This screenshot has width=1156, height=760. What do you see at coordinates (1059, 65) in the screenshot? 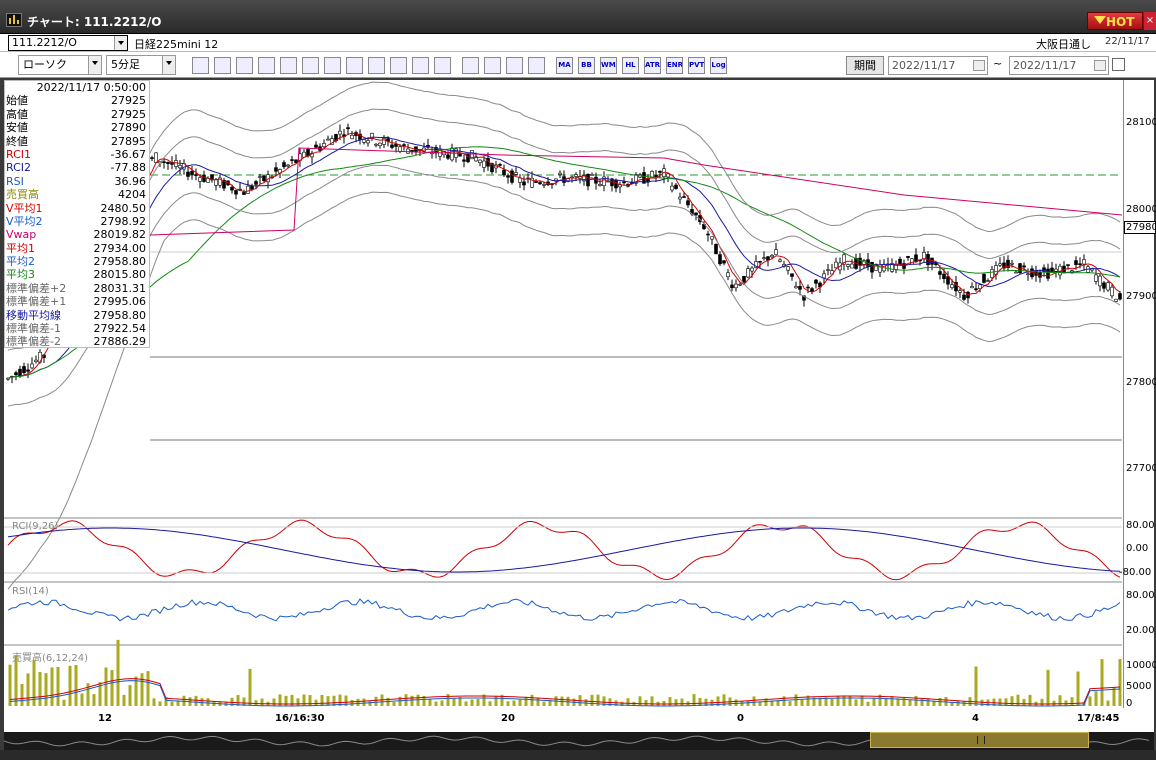
I see `date-to-input: 2022/11/17` at bounding box center [1059, 65].